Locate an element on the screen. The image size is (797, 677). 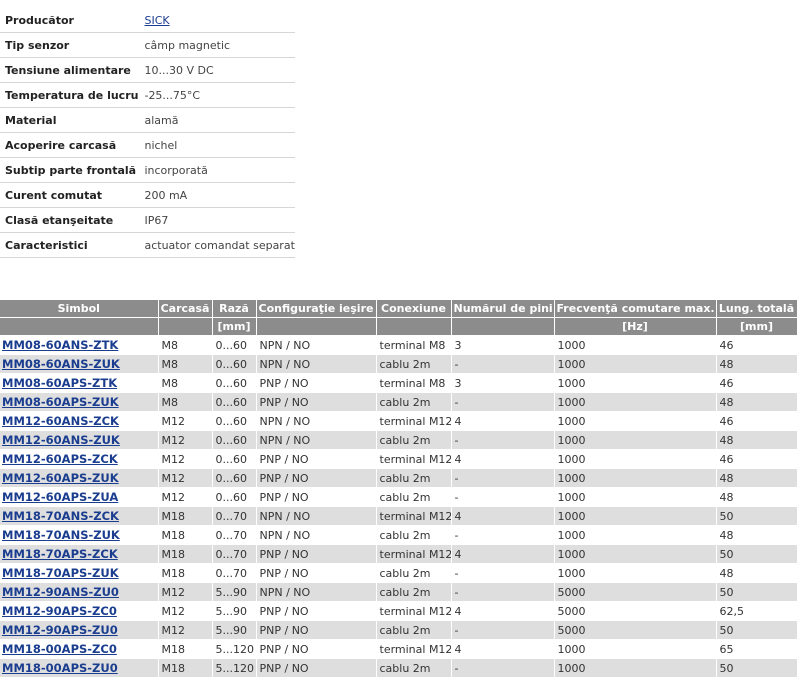
symbol-cell: MM08-60APS-ZTK is located at coordinates (79, 383).